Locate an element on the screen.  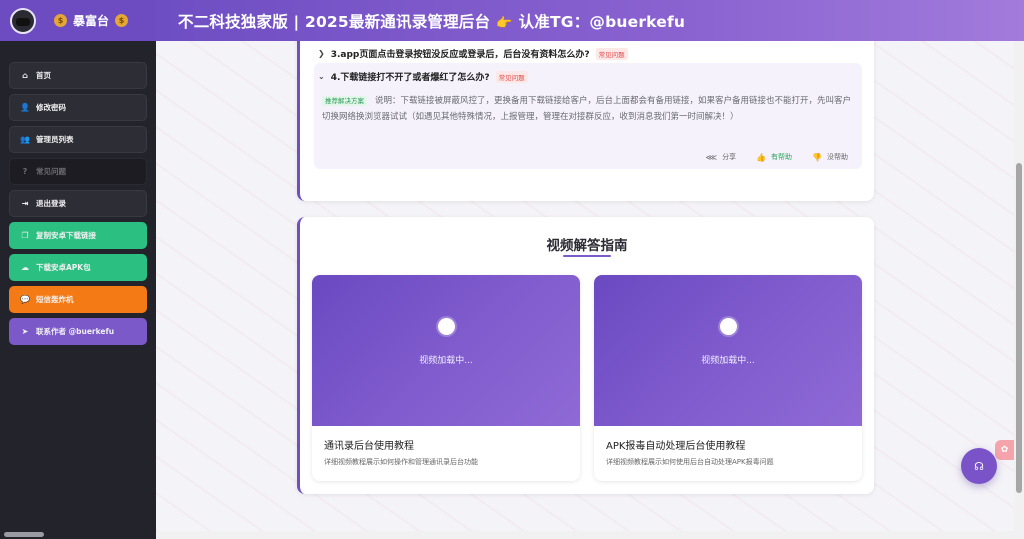
sidebar-item-label: 管理员列表 is located at coordinates (55, 139).